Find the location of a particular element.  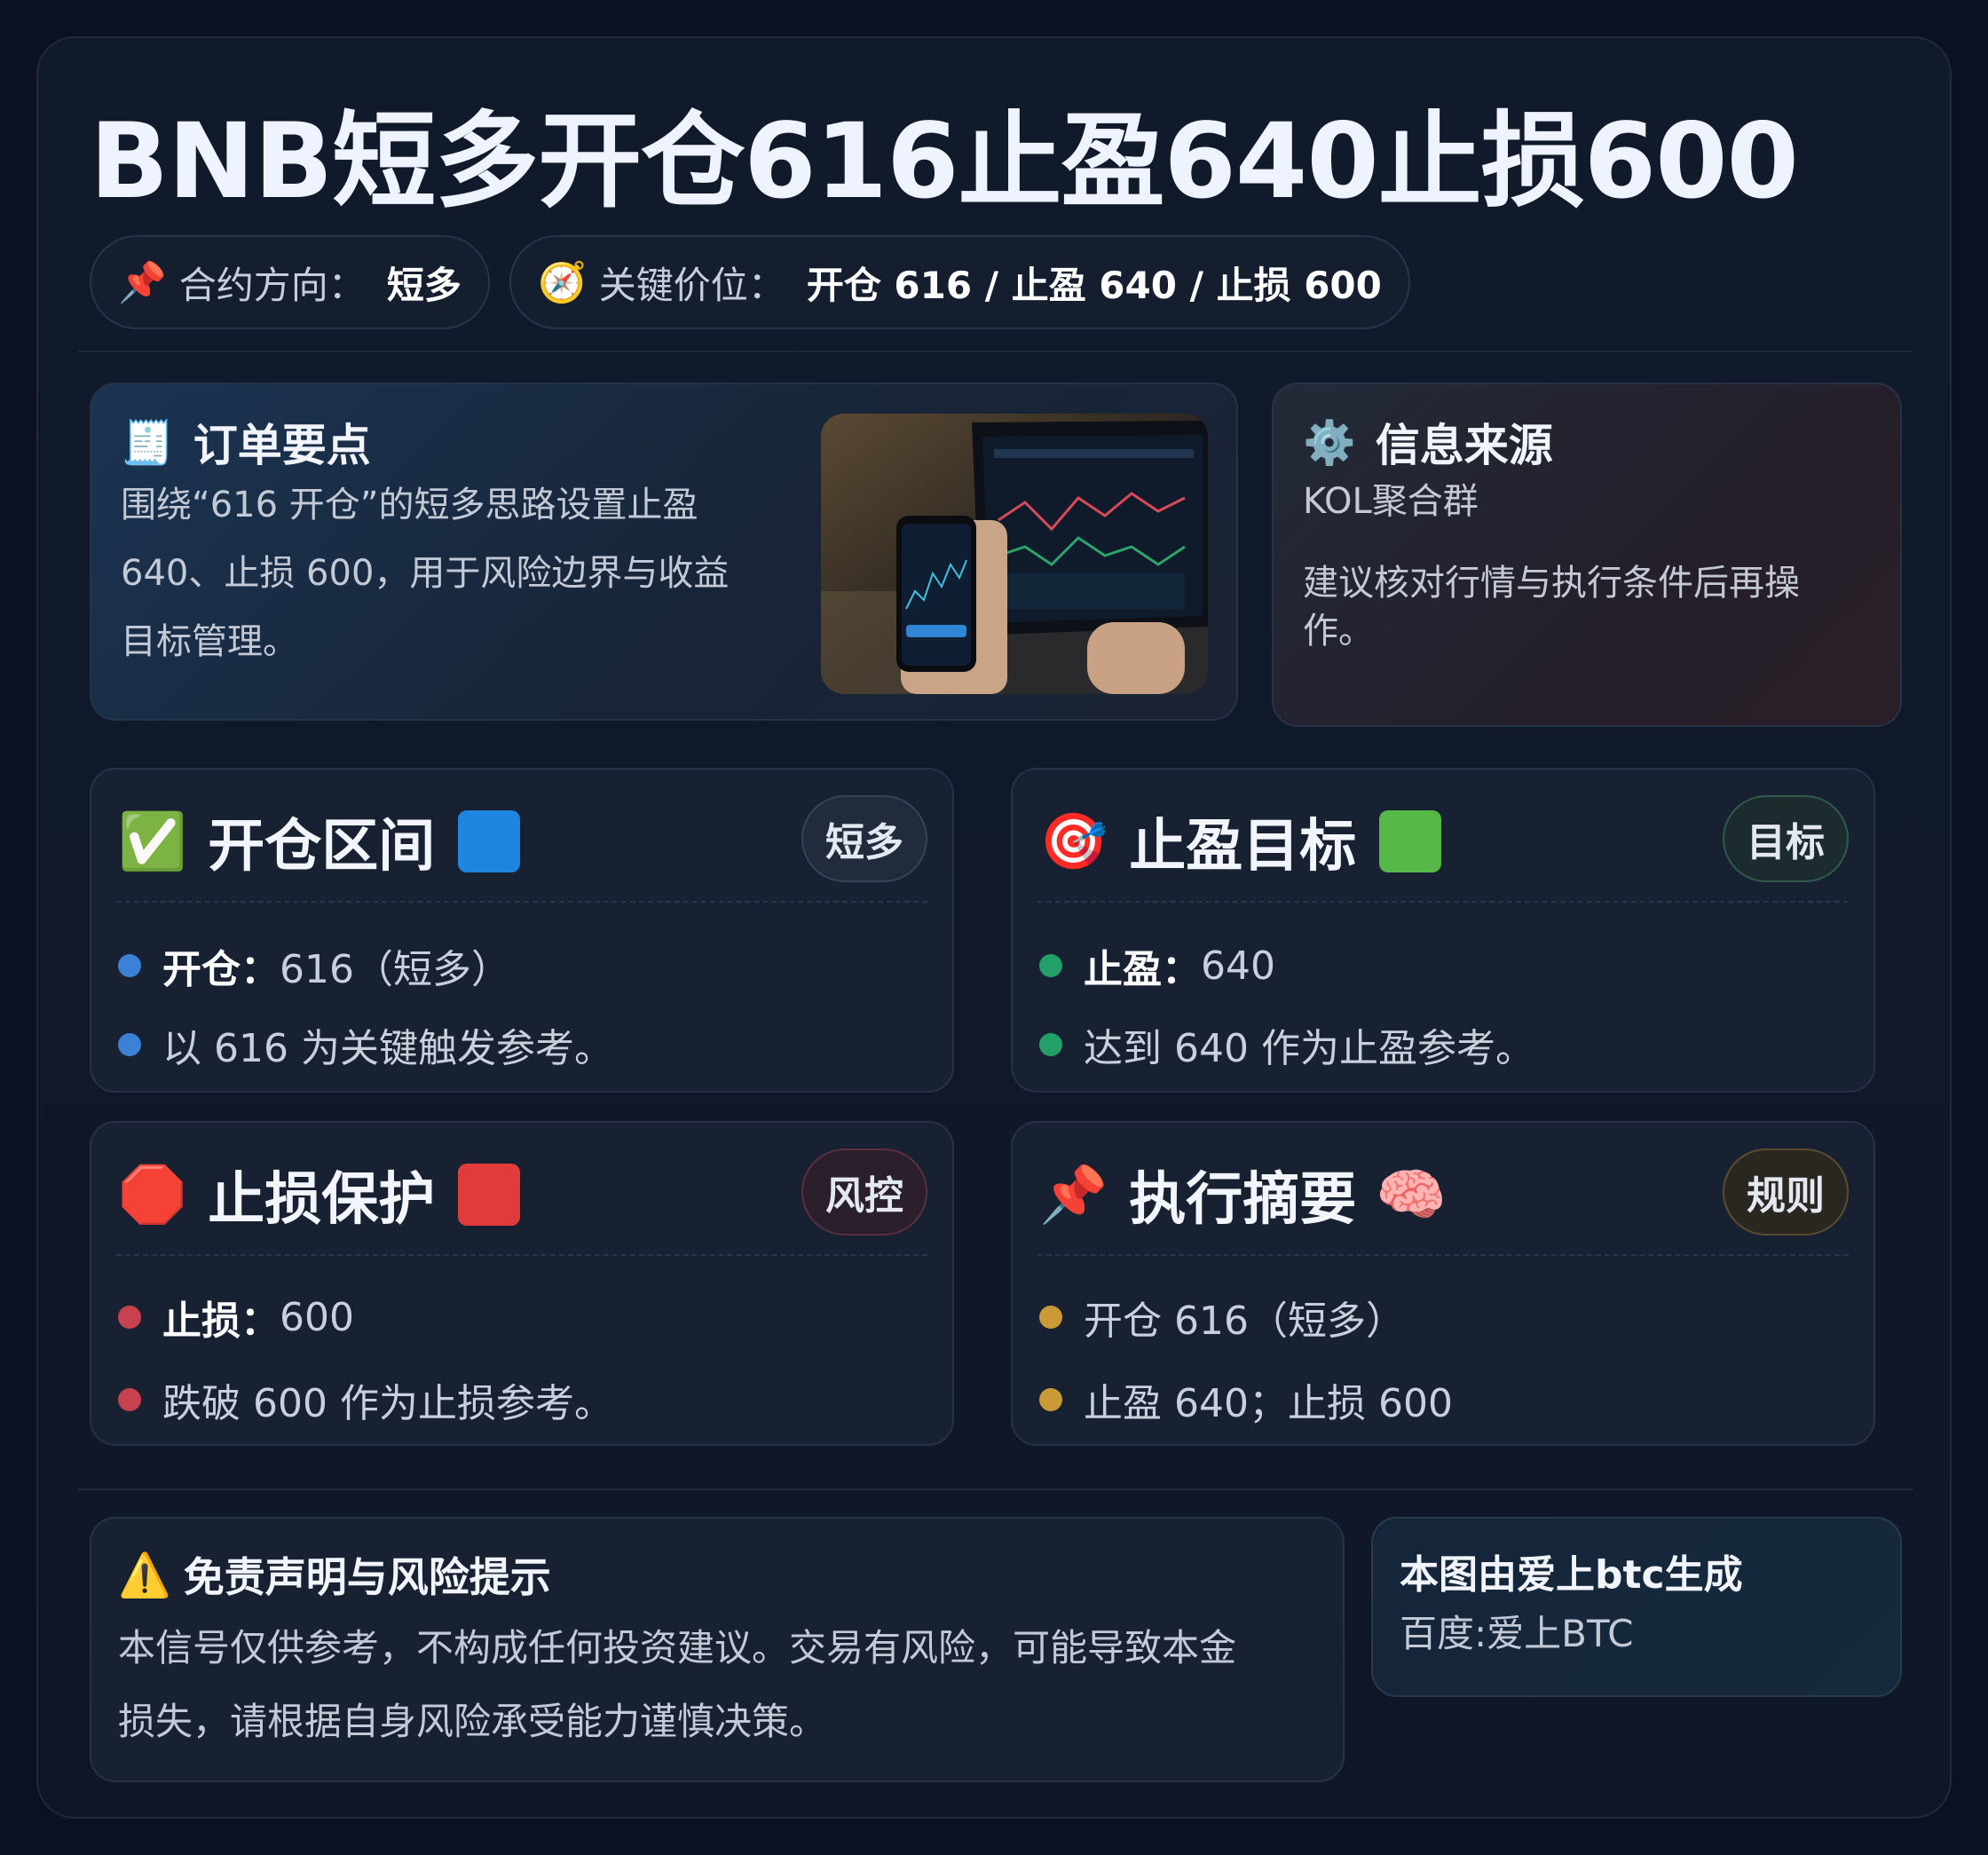

execution-summary-badge: 规则 is located at coordinates (1786, 1192).